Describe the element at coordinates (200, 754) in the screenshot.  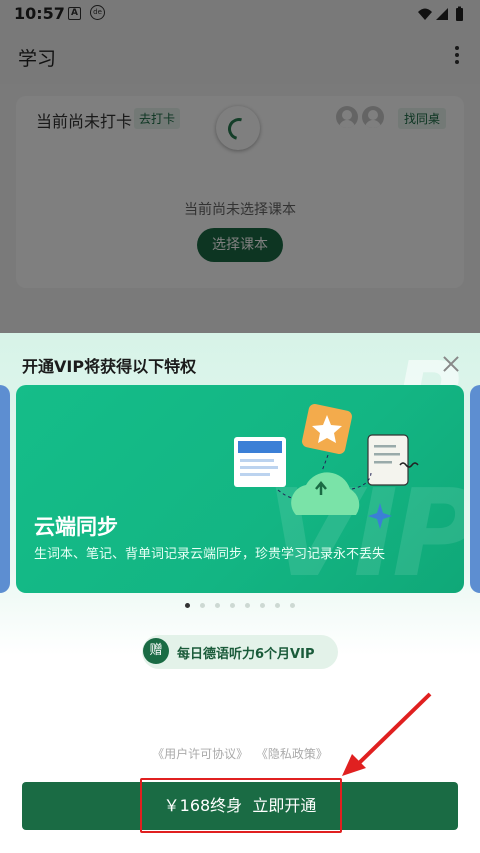
I see `user-agreement-link: 《用户许可协议》` at that location.